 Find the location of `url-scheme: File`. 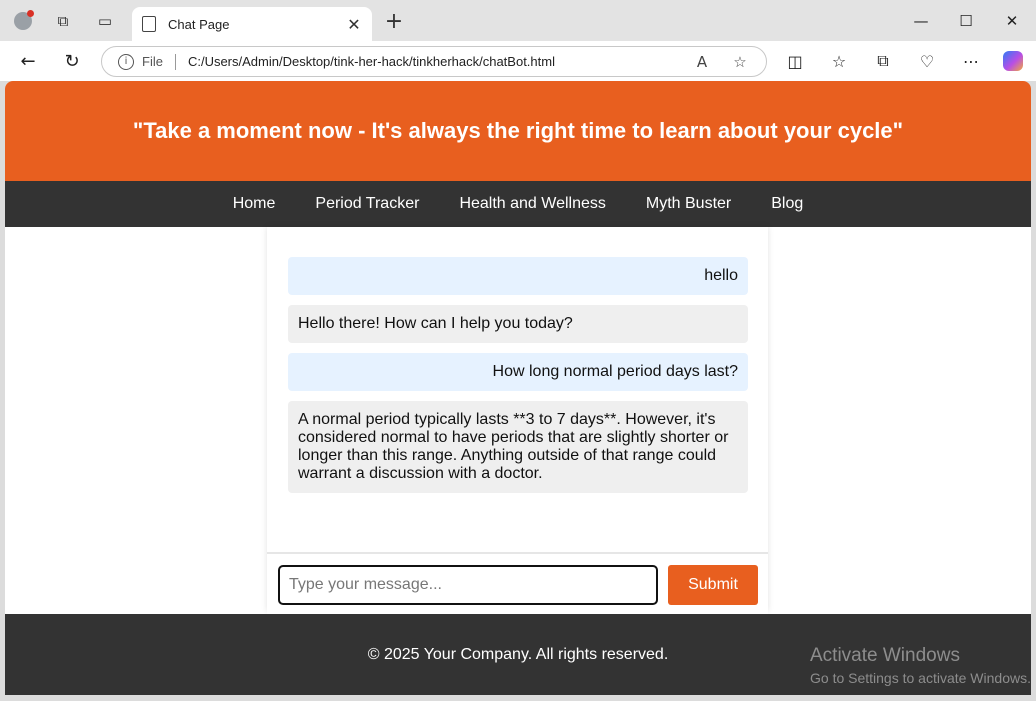

url-scheme: File is located at coordinates (152, 61).